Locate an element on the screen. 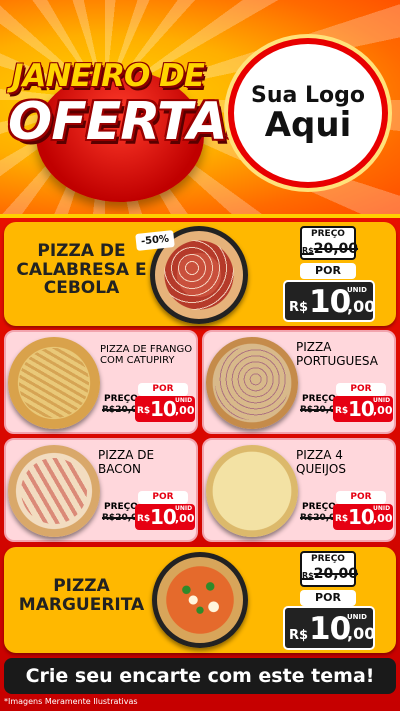  product-name: PIZZA 4 QUEIJOS is located at coordinates (321, 462).